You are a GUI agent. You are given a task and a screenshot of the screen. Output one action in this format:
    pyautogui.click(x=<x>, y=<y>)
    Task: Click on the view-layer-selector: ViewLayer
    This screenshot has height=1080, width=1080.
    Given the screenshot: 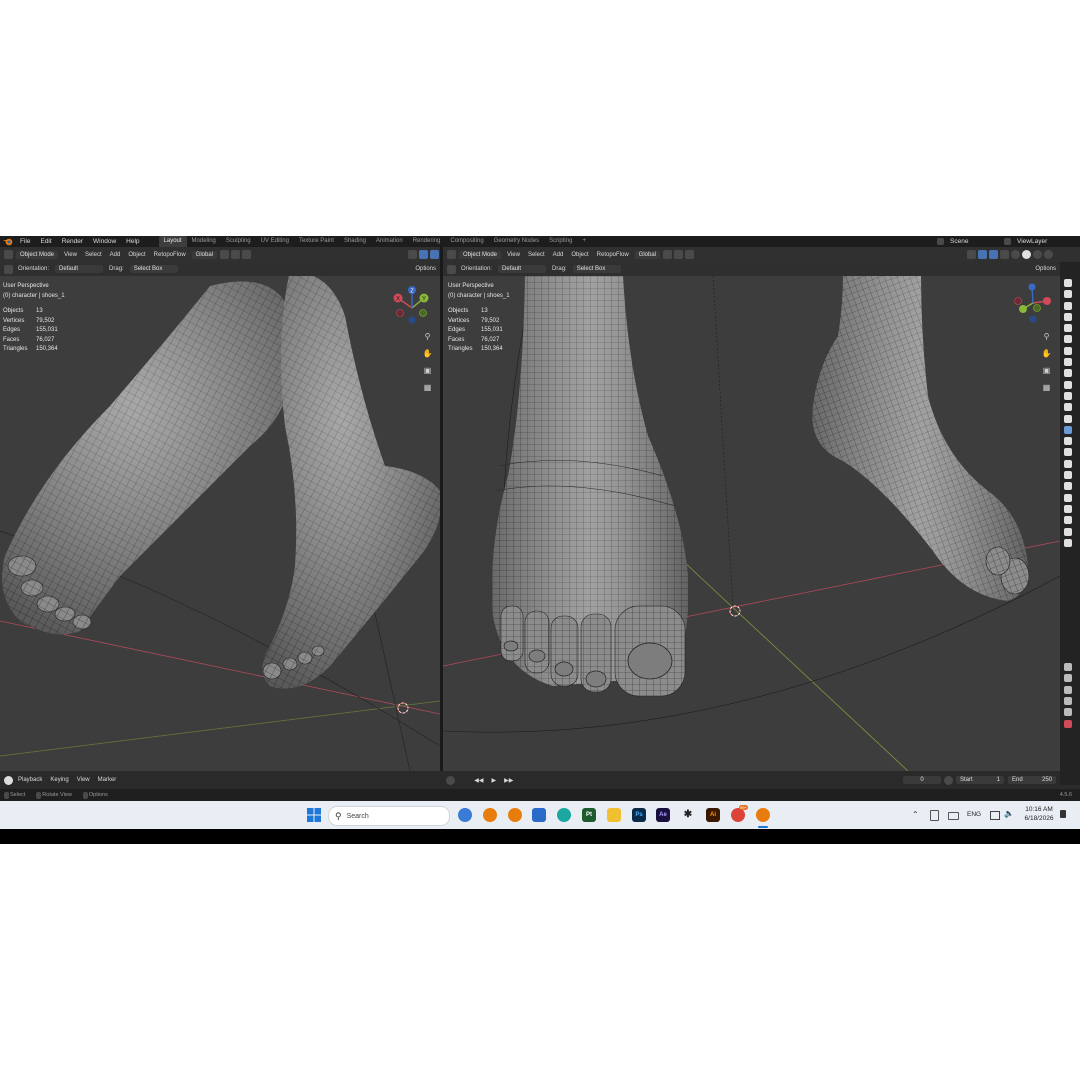 What is the action you would take?
    pyautogui.click(x=1041, y=241)
    